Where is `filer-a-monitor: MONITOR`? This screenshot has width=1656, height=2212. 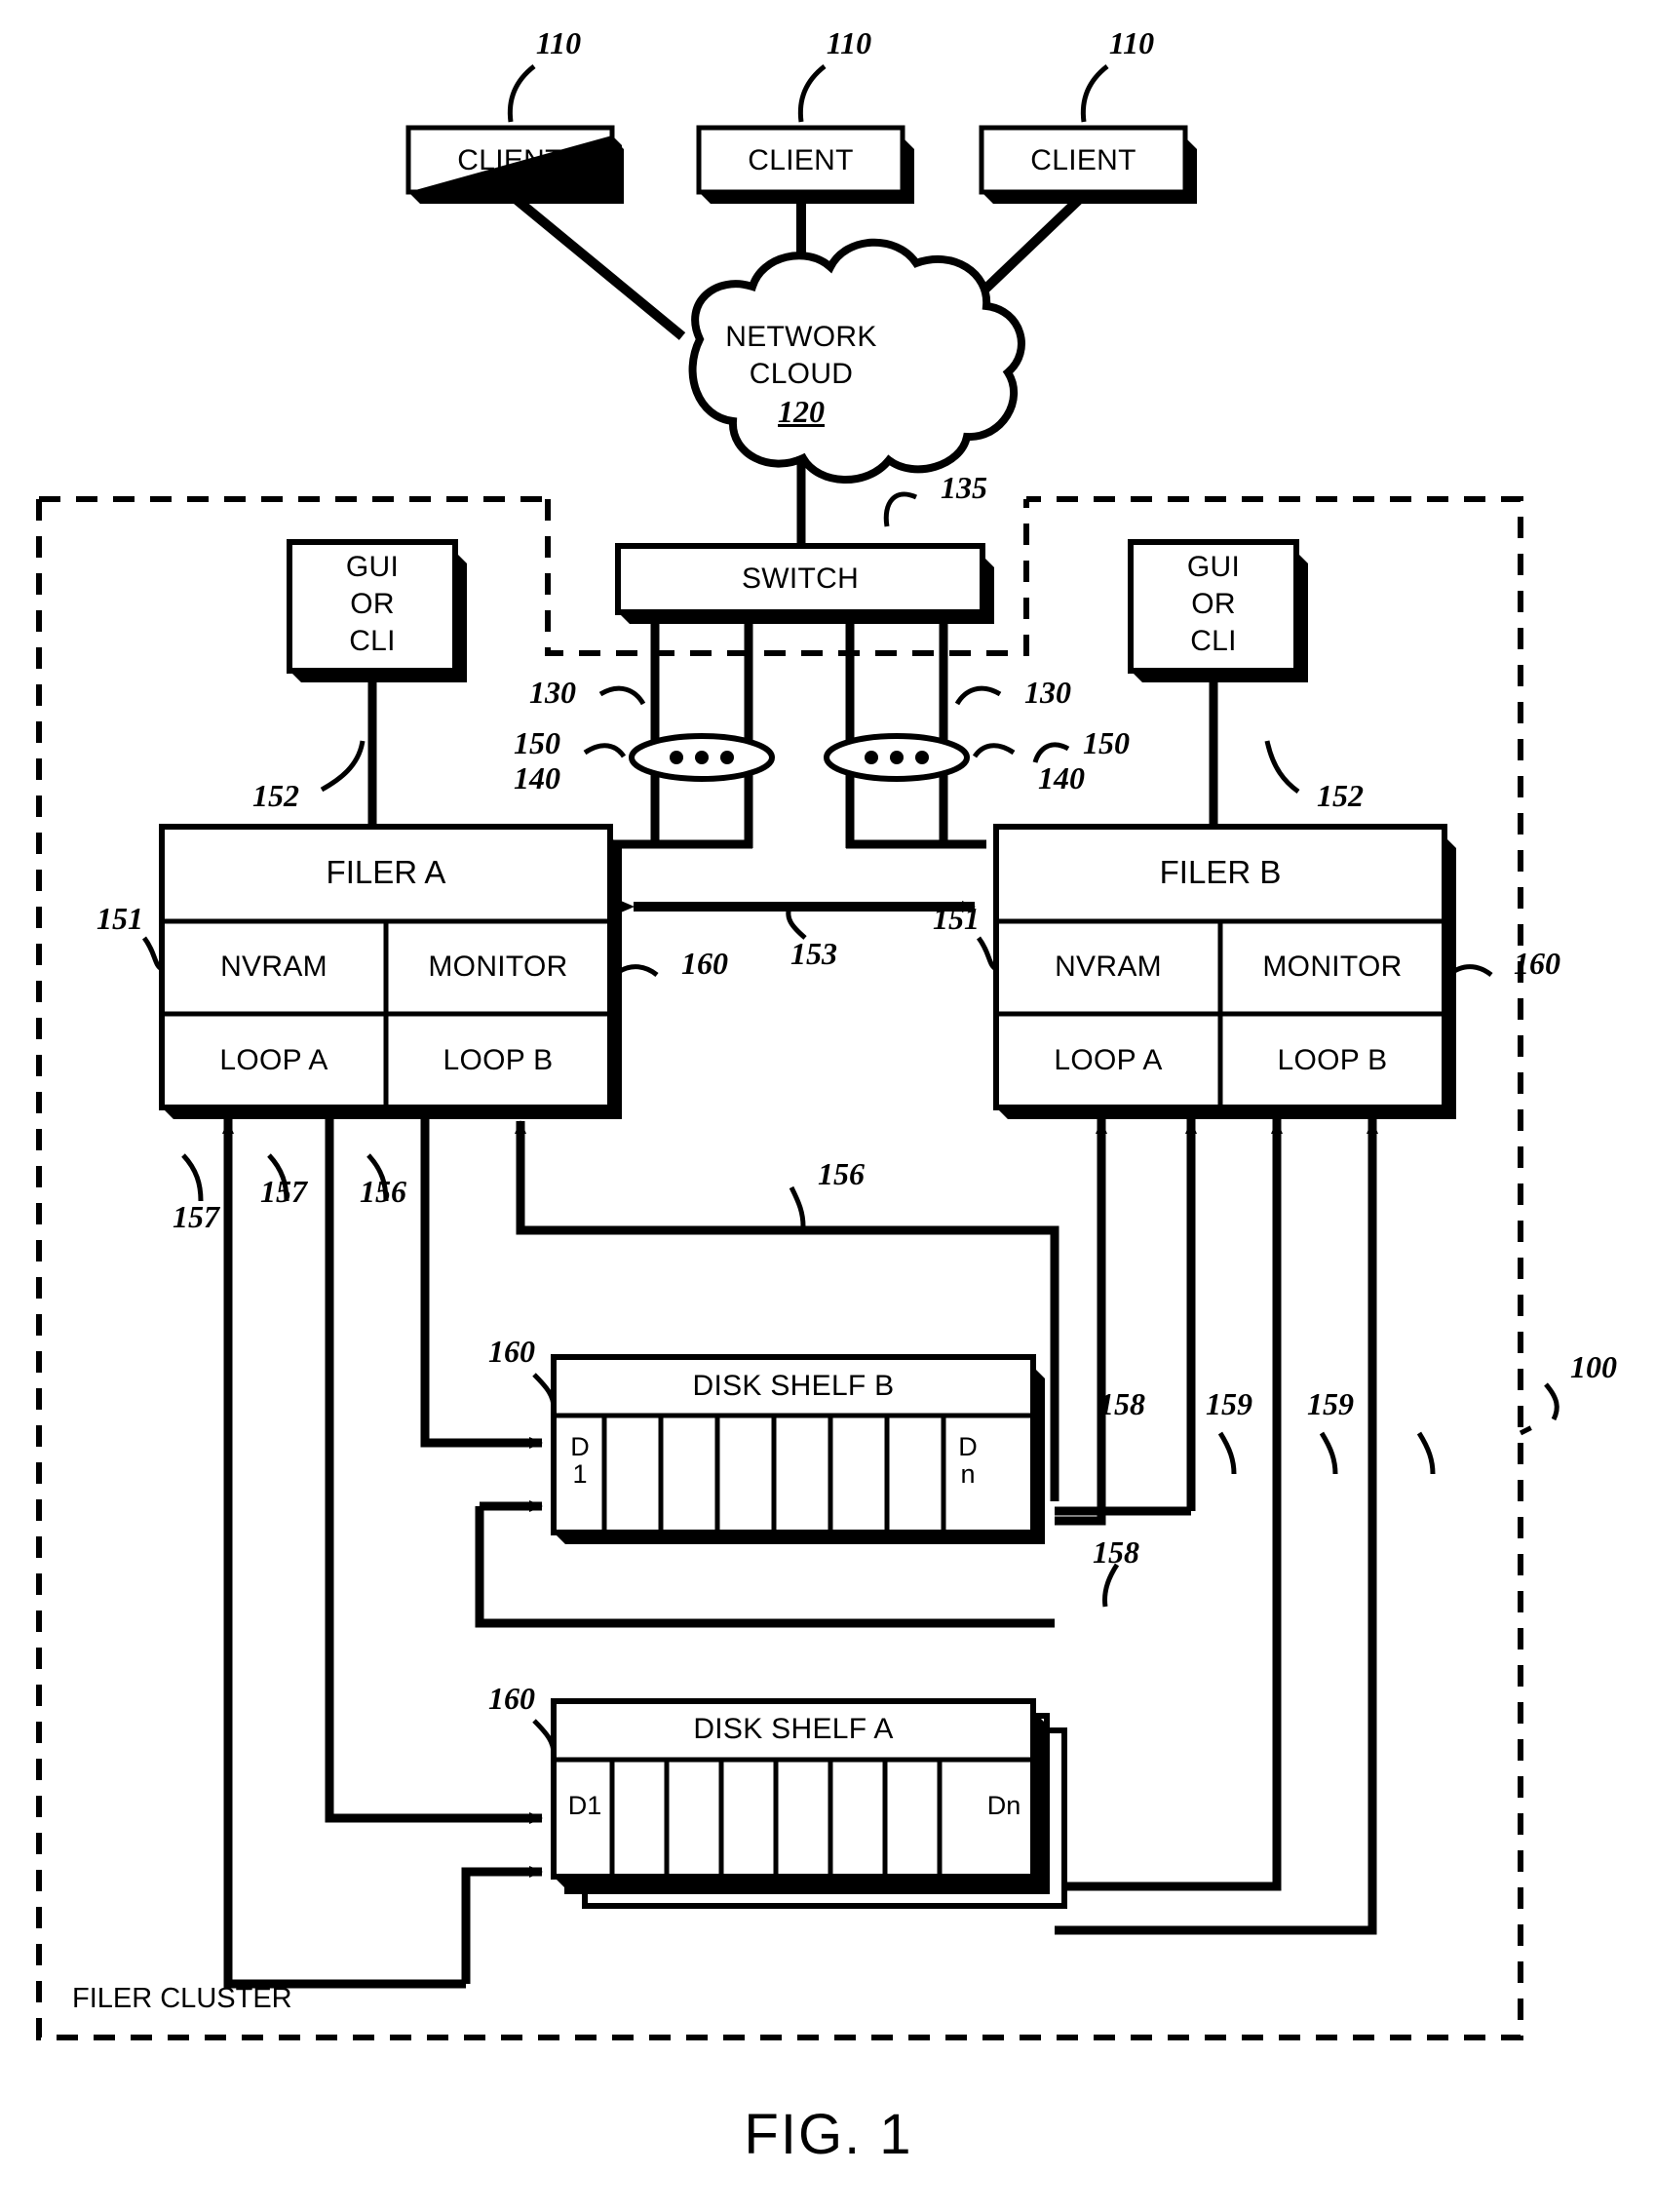
filer-a-monitor: MONITOR is located at coordinates (498, 967).